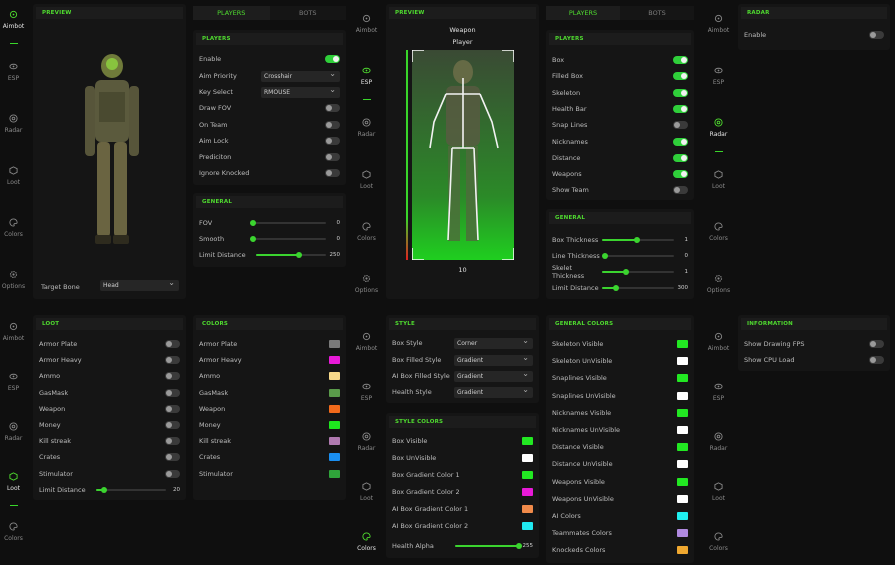 Image resolution: width=895 pixels, height=565 pixels. Describe the element at coordinates (493, 342) in the screenshot. I see `box-style-dropdown: Corner` at that location.